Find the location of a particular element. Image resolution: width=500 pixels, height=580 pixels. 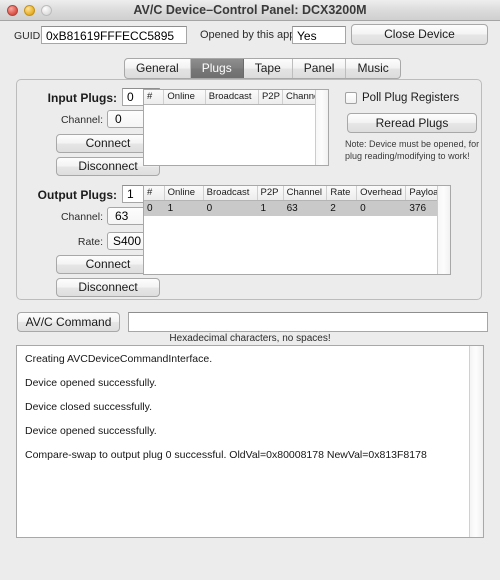

avc-command-button: AV/C Command is located at coordinates (68, 322).